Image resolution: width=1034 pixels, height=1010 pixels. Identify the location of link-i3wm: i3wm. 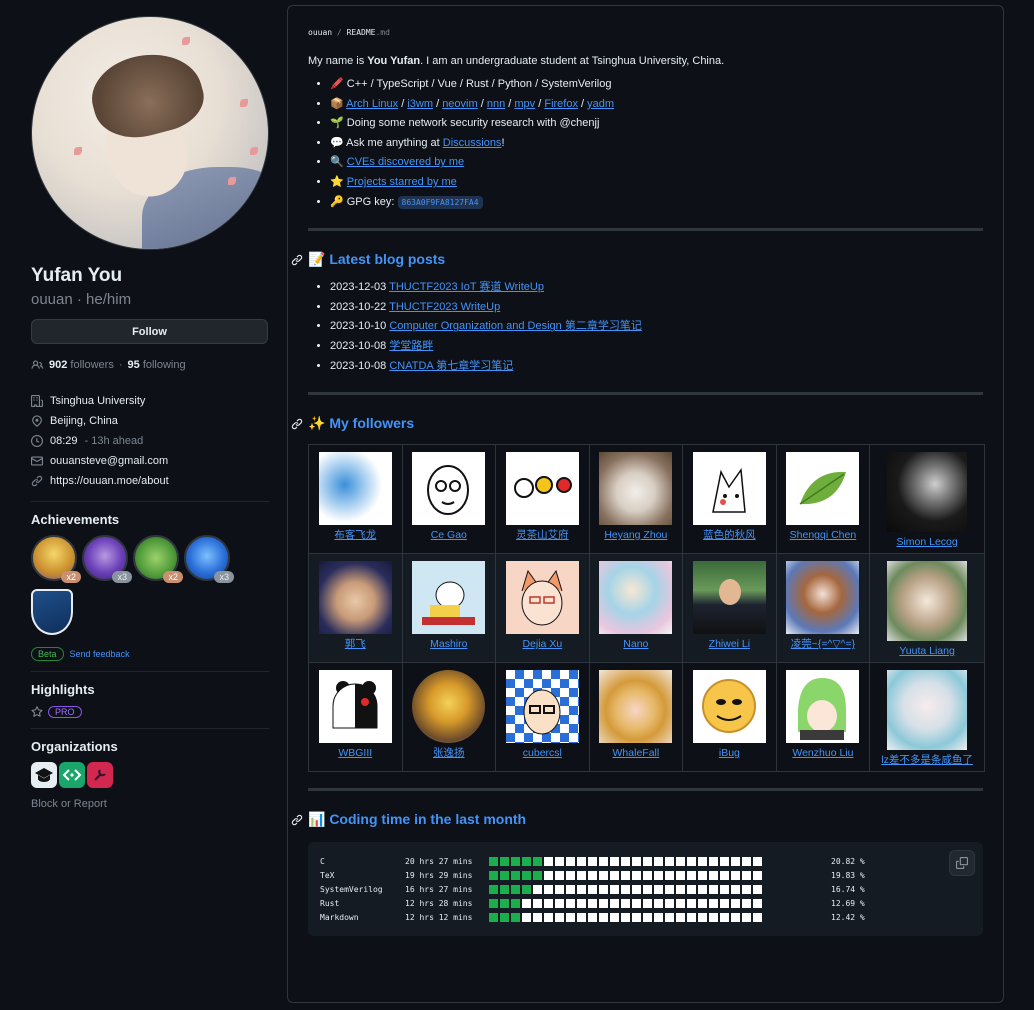
(420, 104).